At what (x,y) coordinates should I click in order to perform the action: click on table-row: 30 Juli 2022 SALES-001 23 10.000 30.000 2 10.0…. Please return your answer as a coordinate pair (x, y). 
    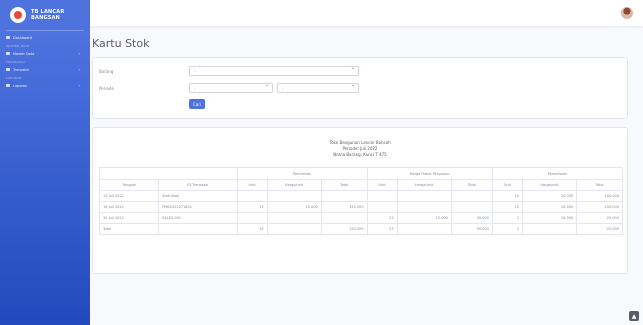
    Looking at the image, I should click on (360, 218).